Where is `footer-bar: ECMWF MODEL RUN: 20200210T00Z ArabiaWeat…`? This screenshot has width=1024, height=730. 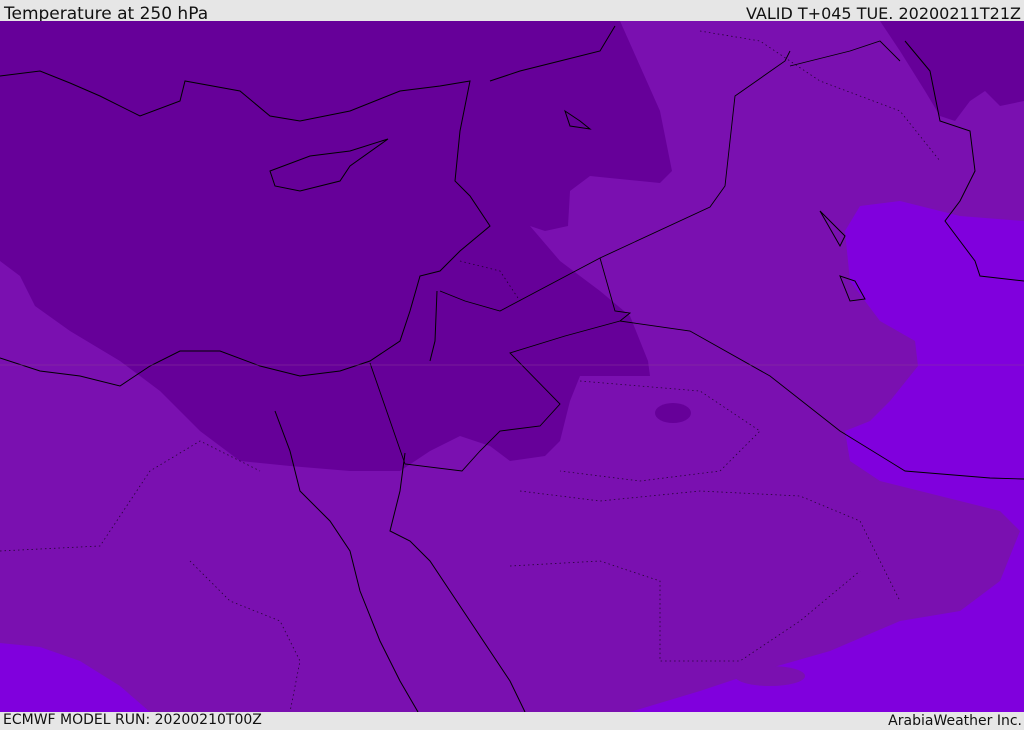
footer-bar: ECMWF MODEL RUN: 20200210T00Z ArabiaWeat… is located at coordinates (512, 720).